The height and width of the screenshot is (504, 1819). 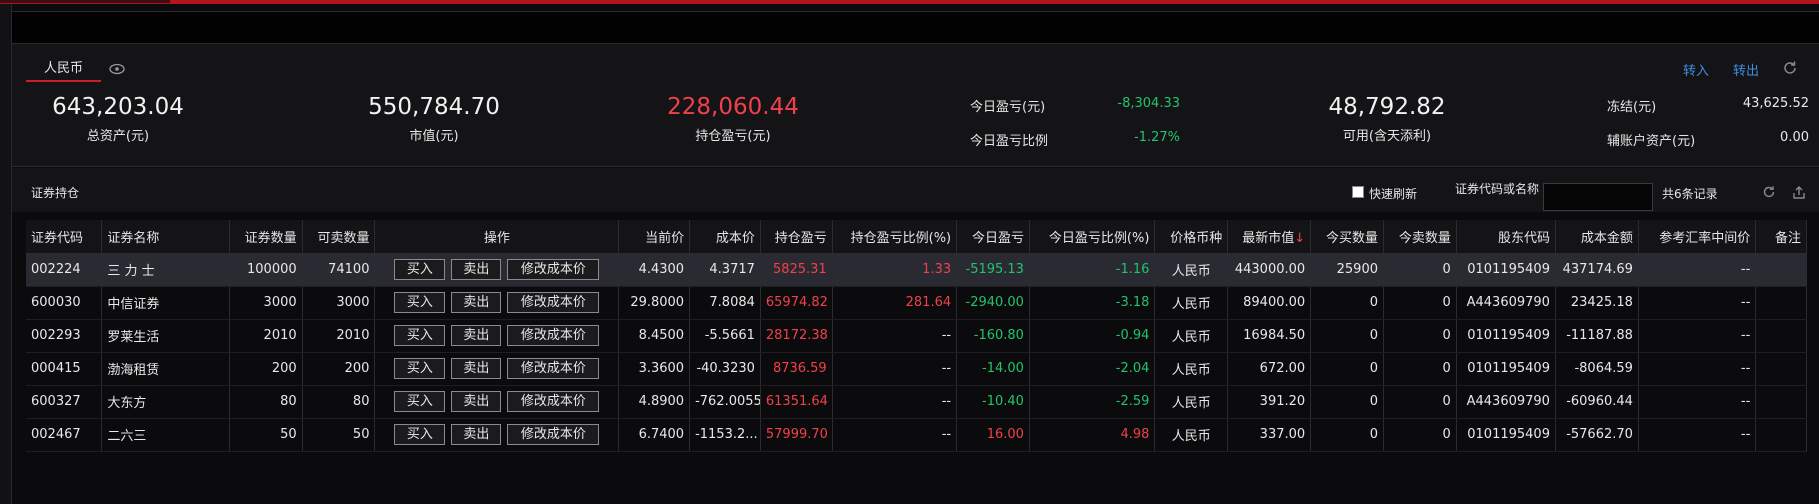 What do you see at coordinates (165, 270) in the screenshot?
I see `cell-security-name: 三 力 士` at bounding box center [165, 270].